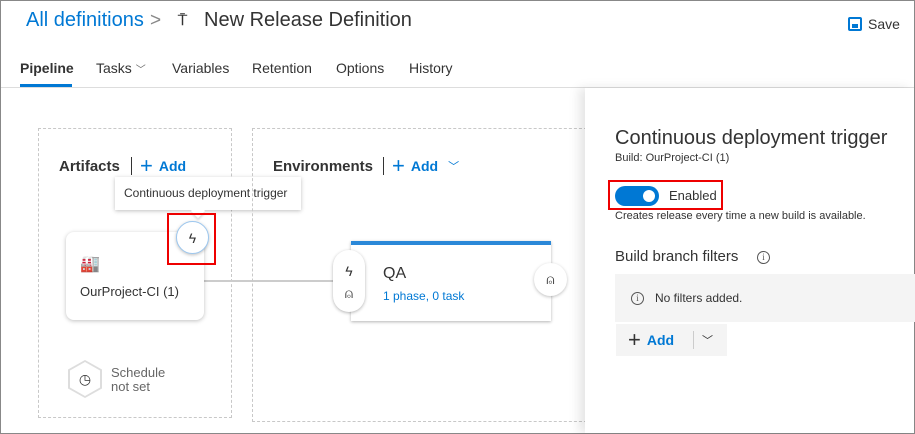  What do you see at coordinates (855, 24) in the screenshot?
I see `save-icon` at bounding box center [855, 24].